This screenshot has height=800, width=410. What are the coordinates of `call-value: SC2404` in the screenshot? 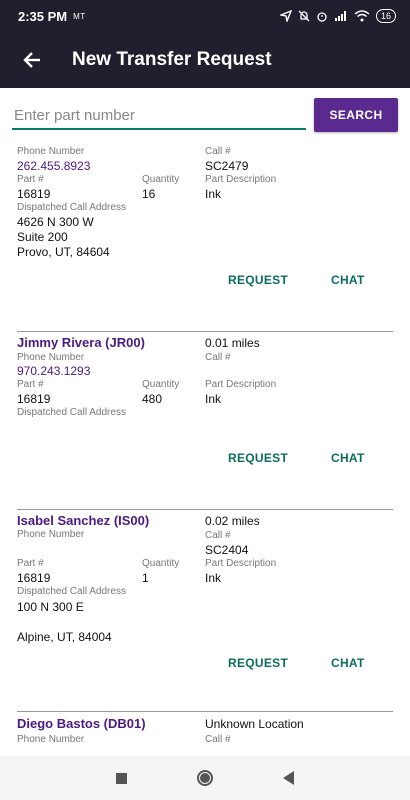 It's located at (227, 550).